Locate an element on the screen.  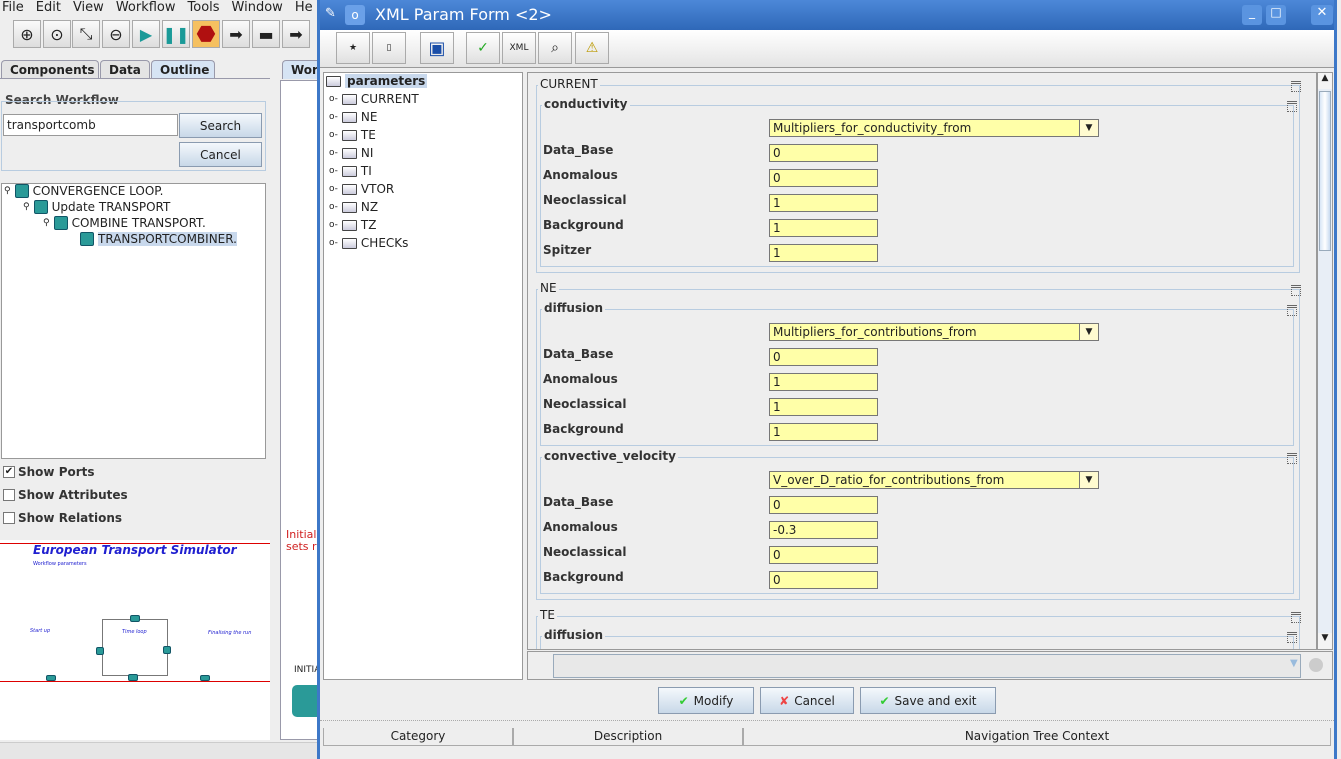
show-relations-checkbox is located at coordinates (9, 518).